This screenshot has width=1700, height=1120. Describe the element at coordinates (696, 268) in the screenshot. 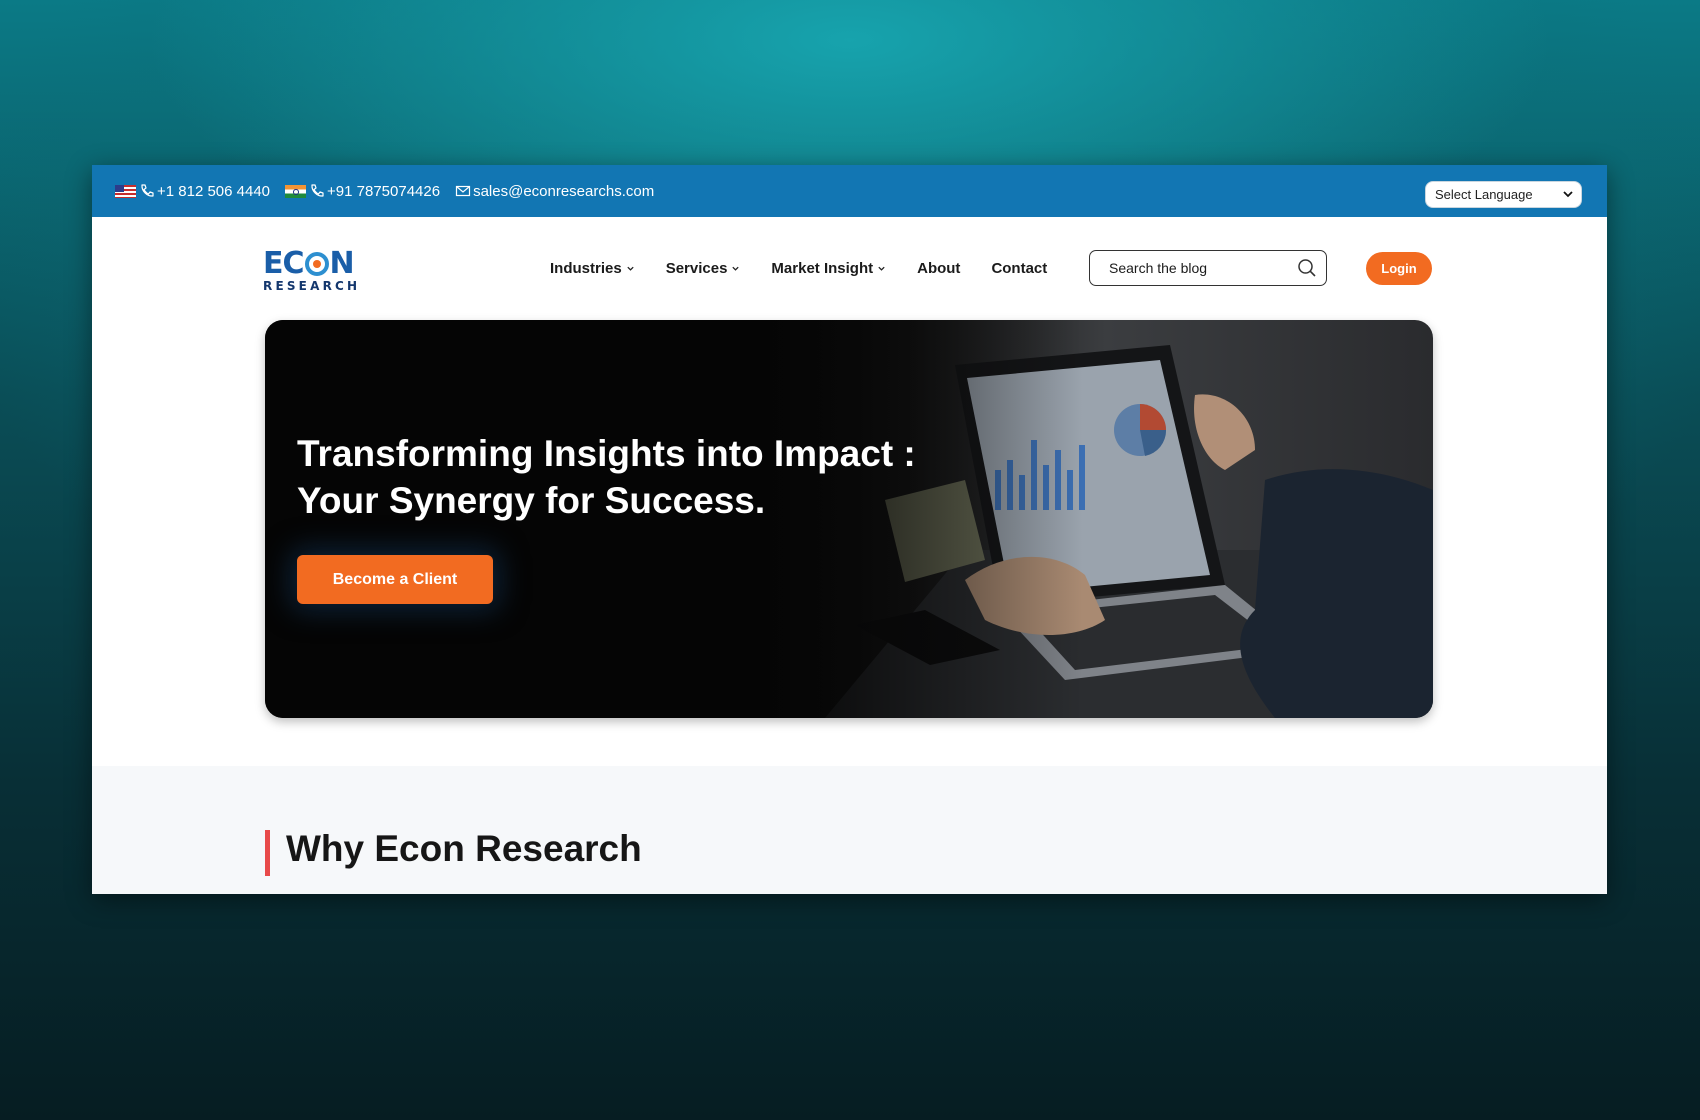

I see `nav-item-label: Services` at that location.